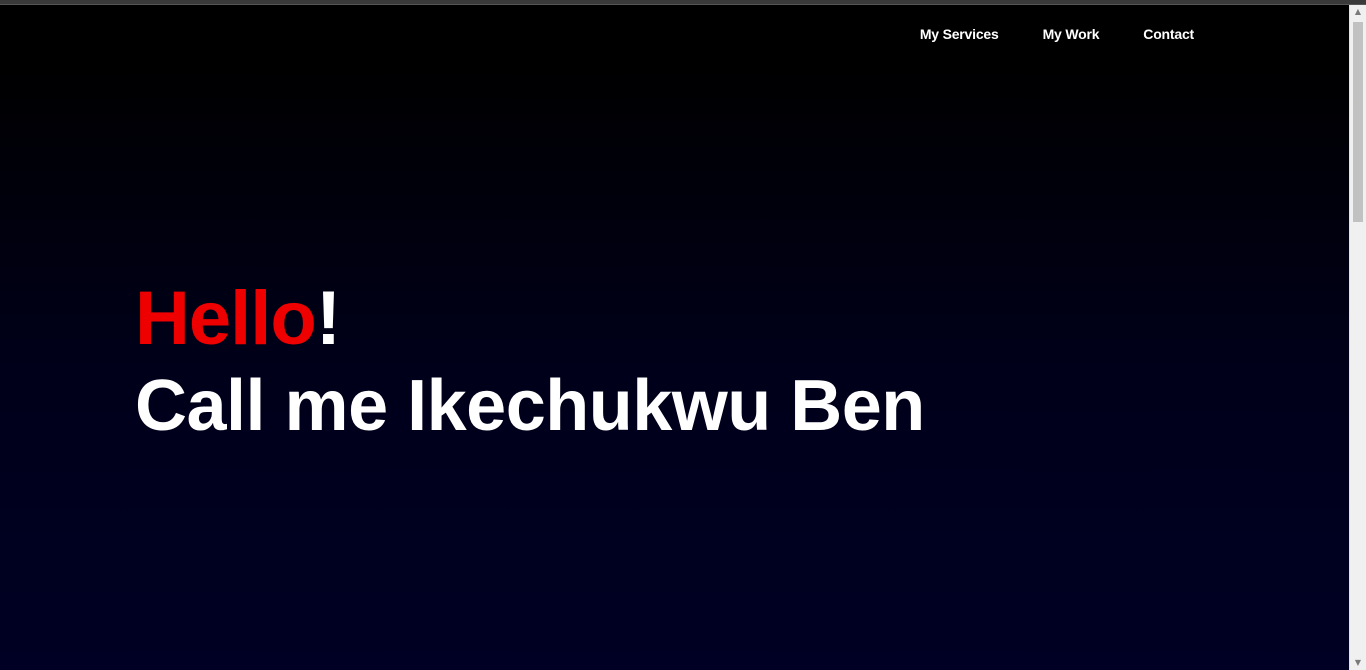 The width and height of the screenshot is (1366, 670). I want to click on nav-link-my-services: My Services, so click(959, 34).